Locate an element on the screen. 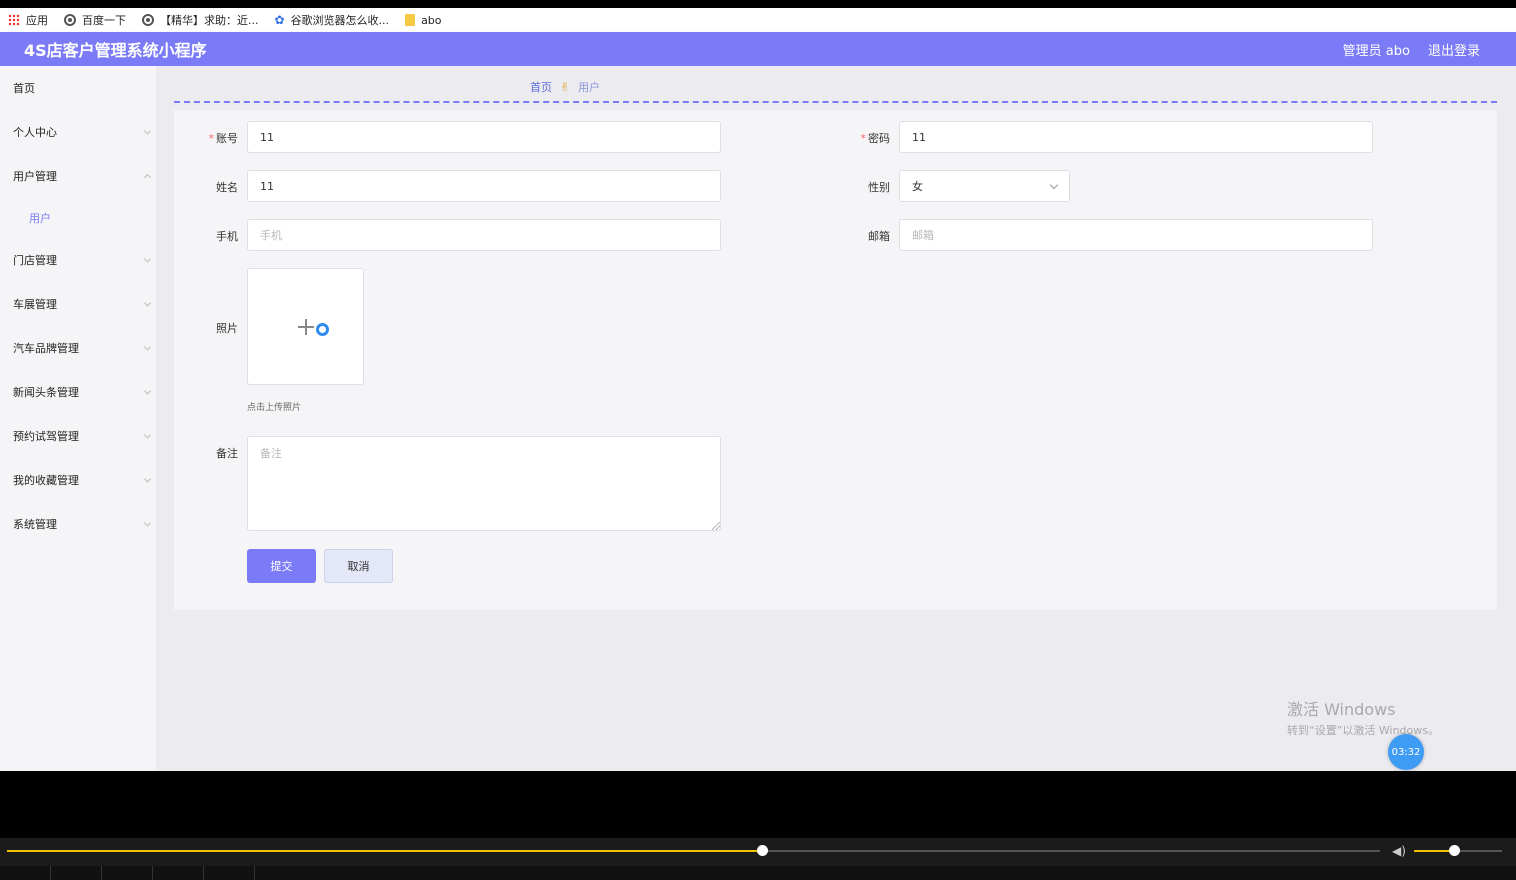 The image size is (1516, 880). chevron-up-icon is located at coordinates (147, 177).